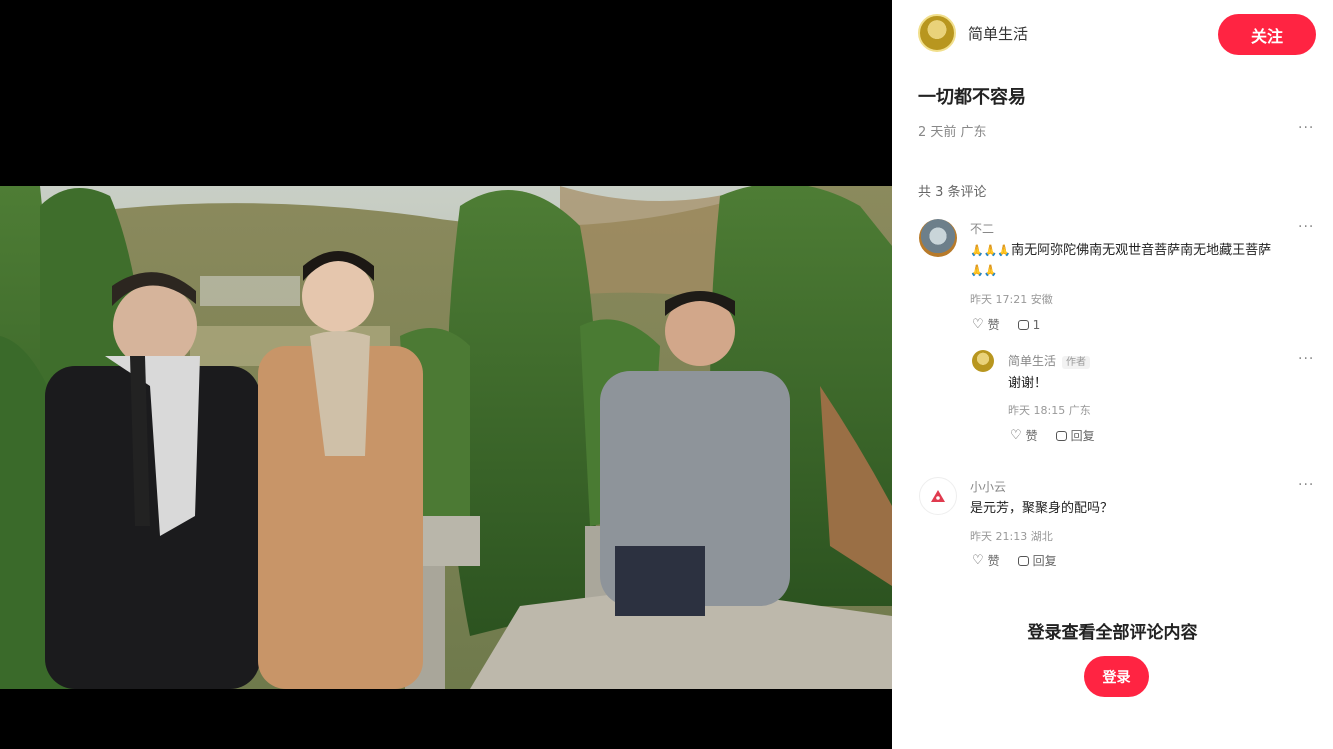 This screenshot has width=1333, height=749. I want to click on comment-meta: 昨天 21:13 湖北, so click(1011, 536).